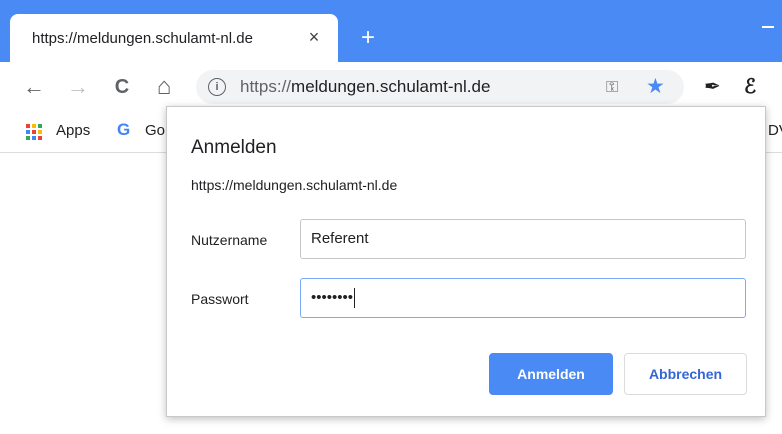 The height and width of the screenshot is (434, 782). I want to click on bookmark-google: Go, so click(155, 130).